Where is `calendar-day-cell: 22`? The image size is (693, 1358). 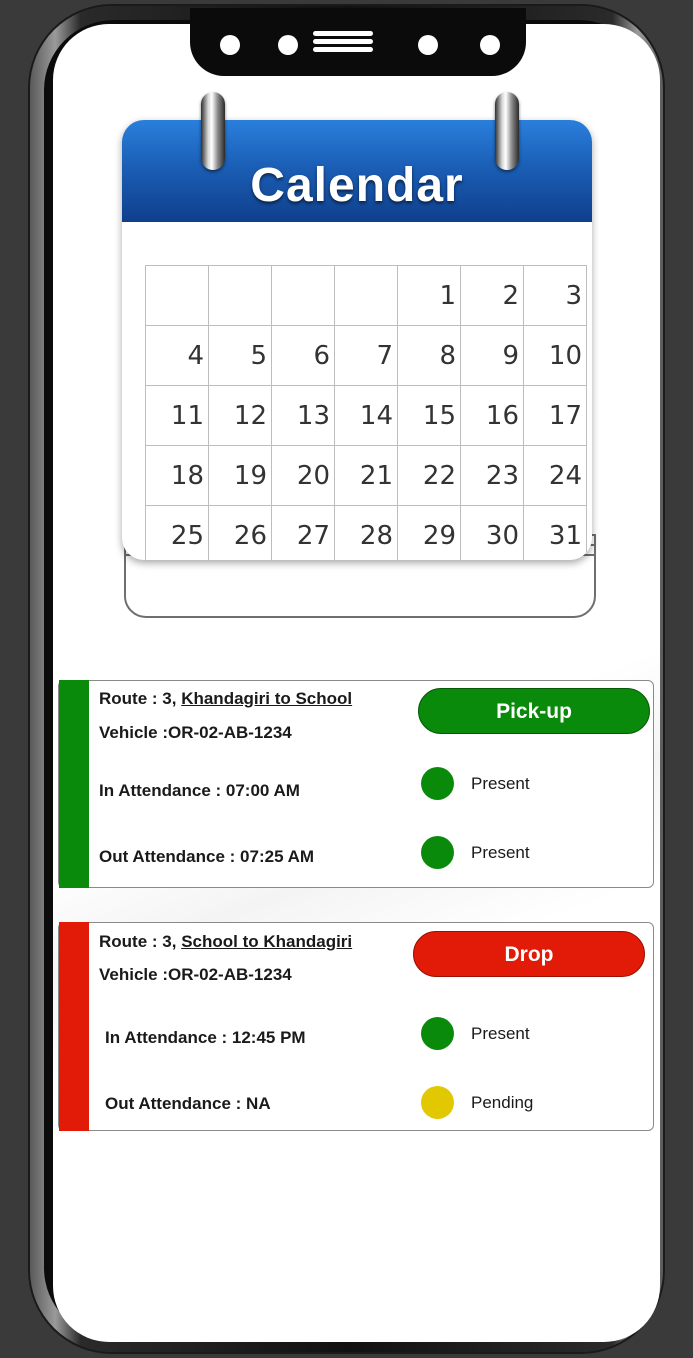
calendar-day-cell: 22 is located at coordinates (429, 475).